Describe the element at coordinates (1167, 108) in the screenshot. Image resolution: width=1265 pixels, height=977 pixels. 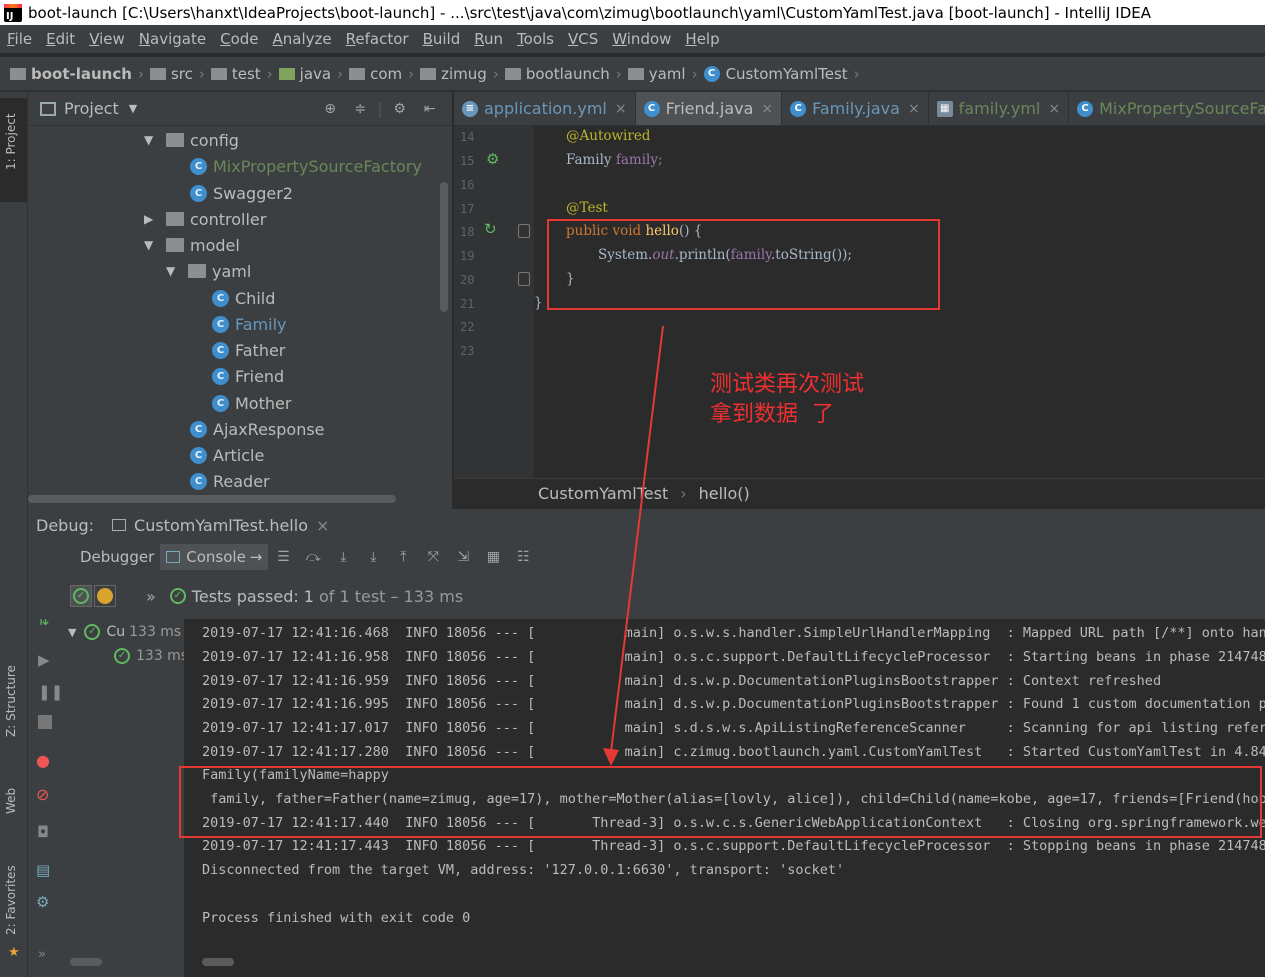
I see `tab-mixpropertysourcefactory: C MixPropertySourceFactory` at that location.